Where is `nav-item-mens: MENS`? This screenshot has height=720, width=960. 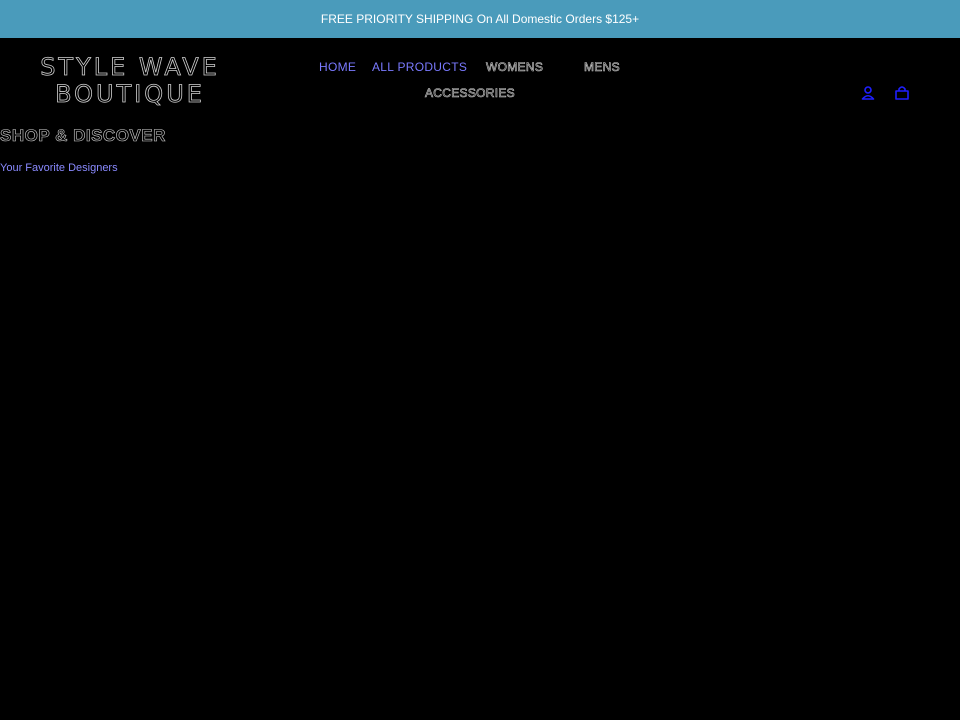 nav-item-mens: MENS is located at coordinates (602, 67).